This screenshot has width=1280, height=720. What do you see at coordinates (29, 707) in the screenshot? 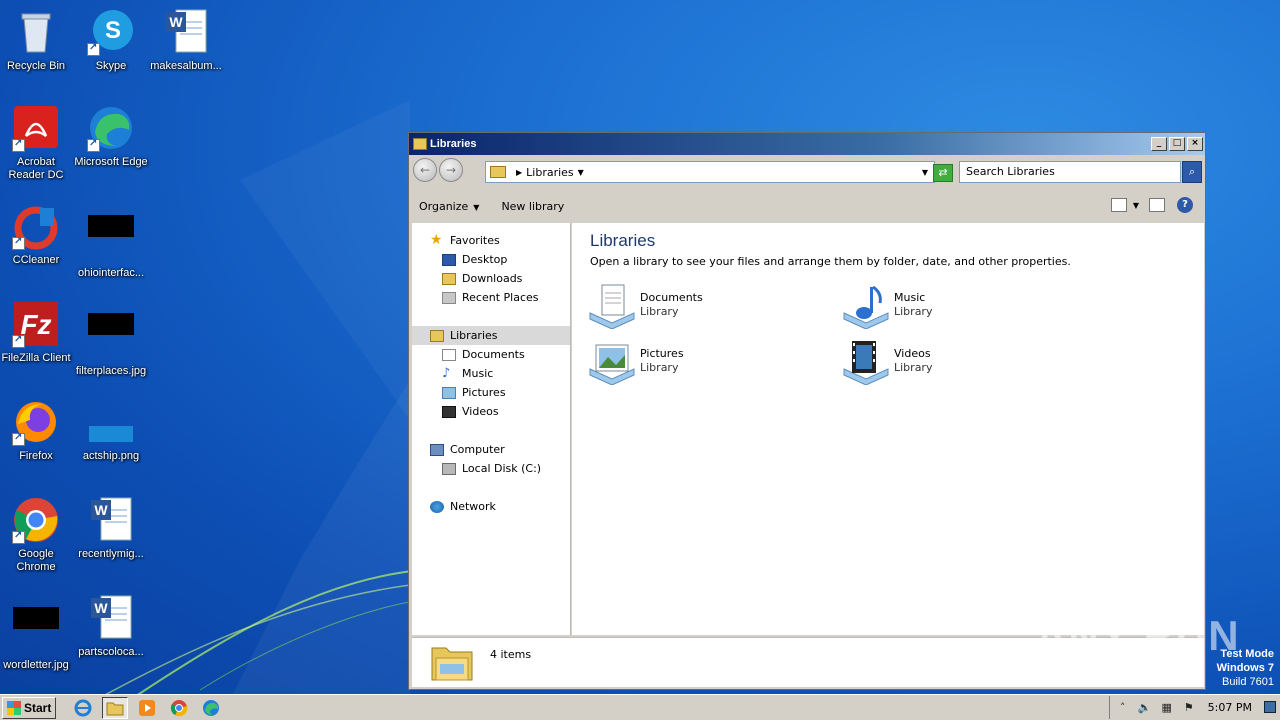
I see `start-button: Start` at bounding box center [29, 707].